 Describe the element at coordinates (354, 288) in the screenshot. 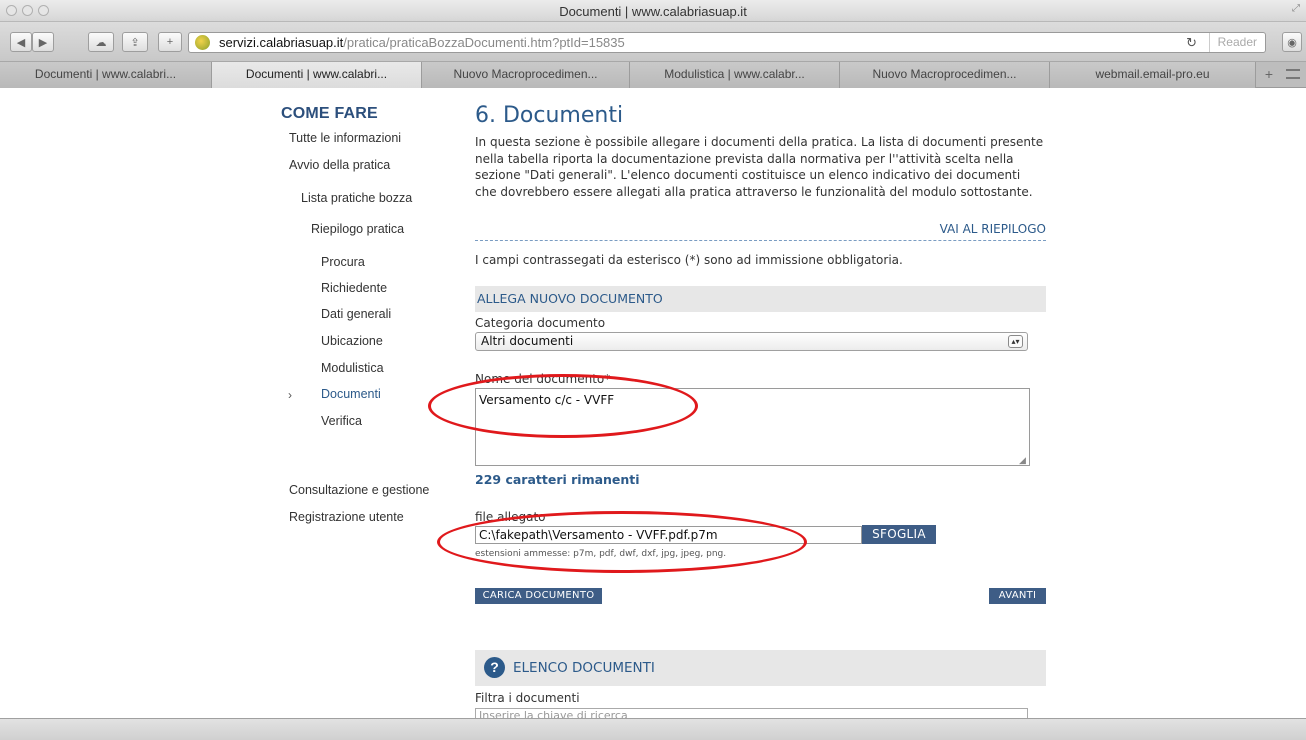

I see `sidebar-item-richiedente: Richiedente` at that location.